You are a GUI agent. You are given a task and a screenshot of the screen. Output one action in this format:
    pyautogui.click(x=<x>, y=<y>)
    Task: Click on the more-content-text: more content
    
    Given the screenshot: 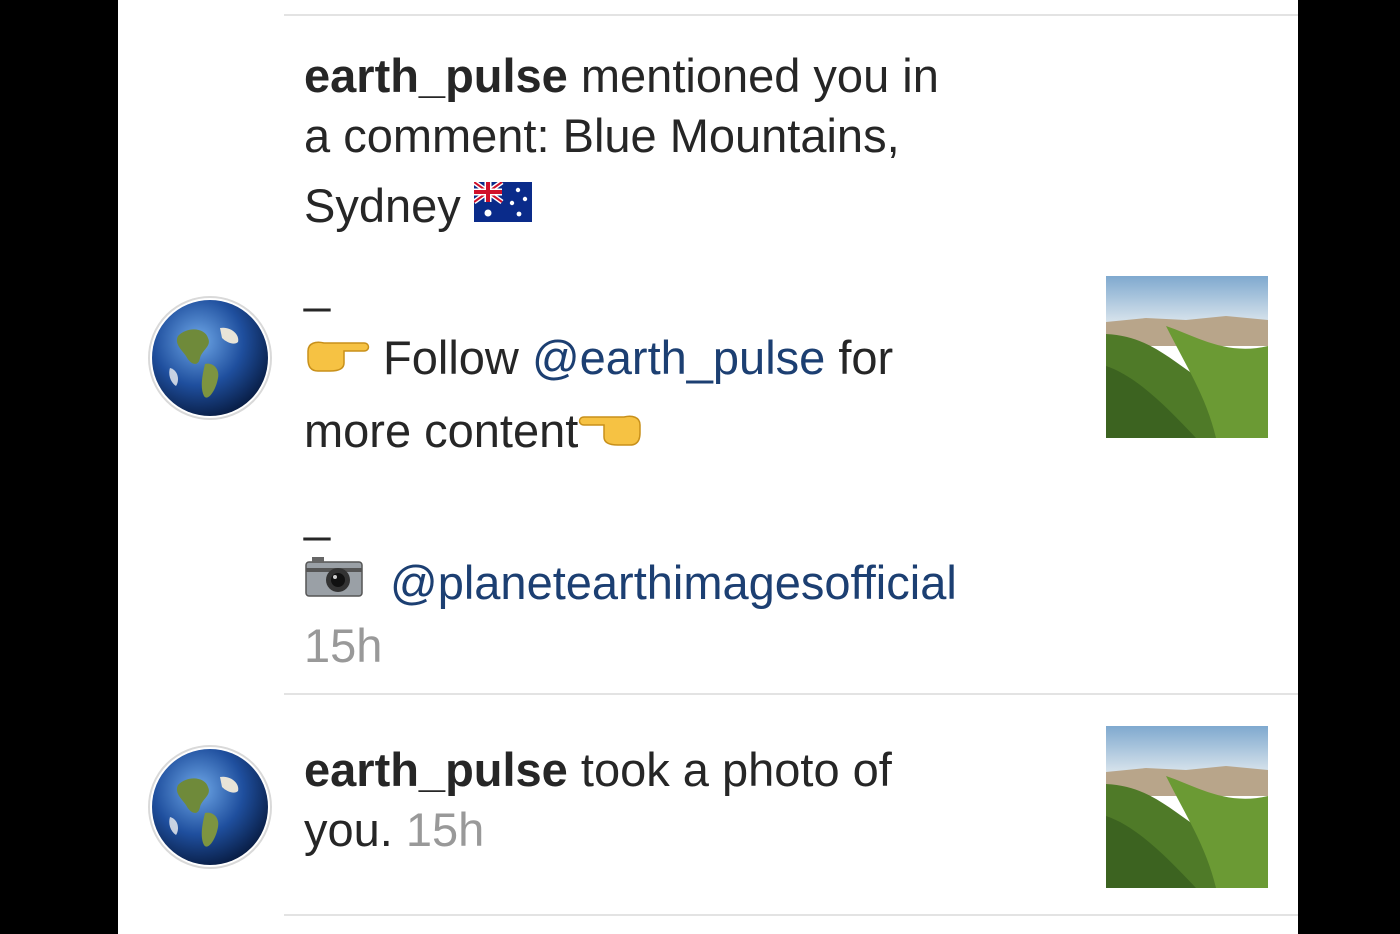 What is the action you would take?
    pyautogui.click(x=441, y=431)
    